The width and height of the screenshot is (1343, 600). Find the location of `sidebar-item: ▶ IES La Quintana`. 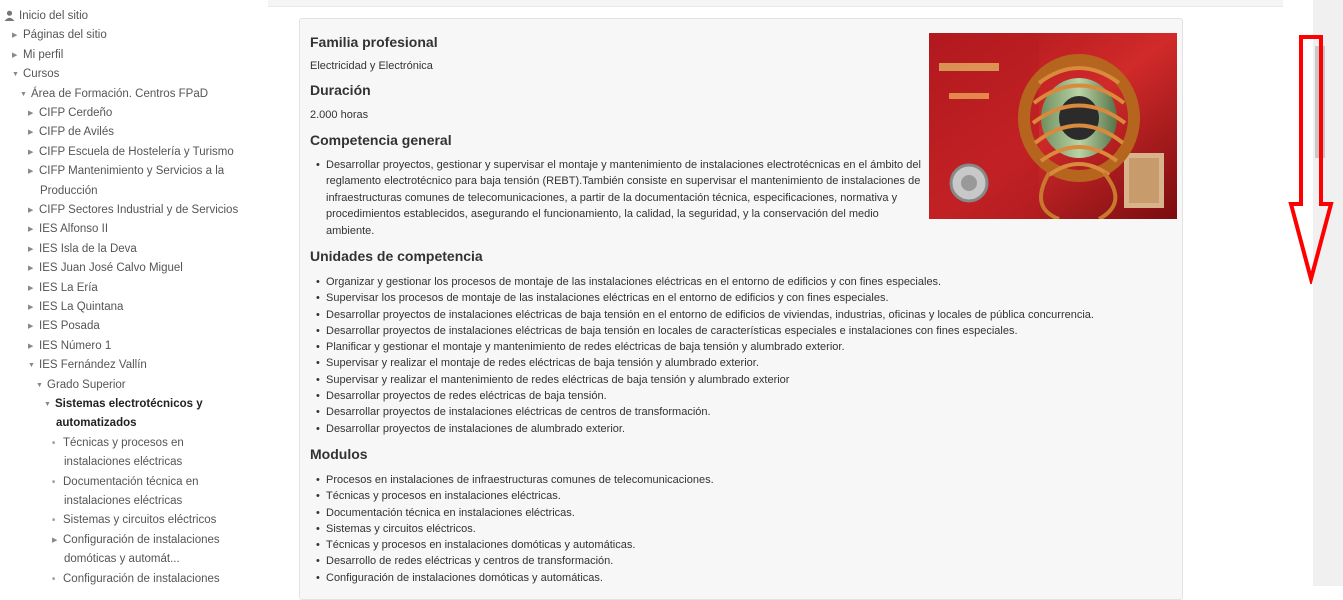

sidebar-item: ▶ IES La Quintana is located at coordinates (75, 307).